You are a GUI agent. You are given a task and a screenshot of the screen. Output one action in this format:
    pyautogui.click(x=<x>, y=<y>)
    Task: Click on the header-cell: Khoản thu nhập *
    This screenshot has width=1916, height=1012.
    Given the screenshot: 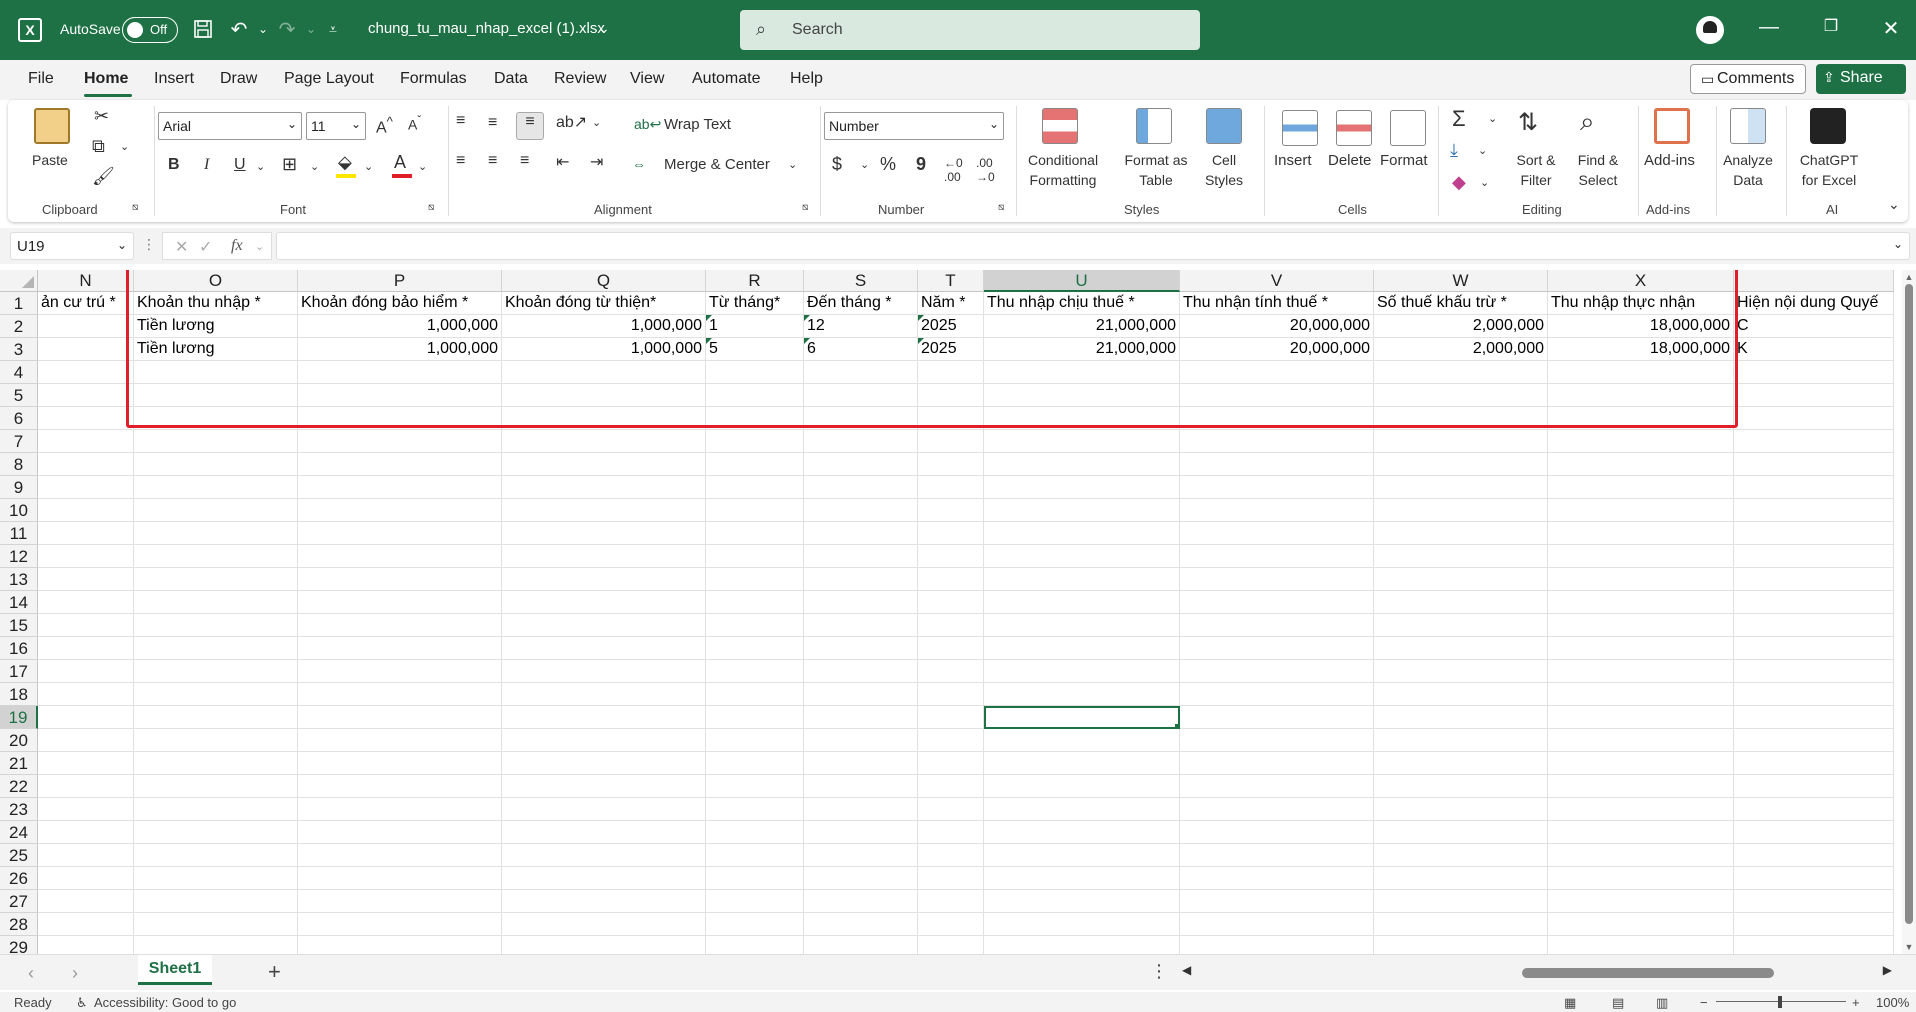 What is the action you would take?
    pyautogui.click(x=216, y=303)
    